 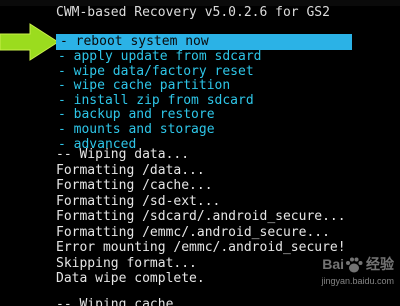 What do you see at coordinates (206, 101) in the screenshot?
I see `menu-item-install-zip: - install zip from sdcard` at bounding box center [206, 101].